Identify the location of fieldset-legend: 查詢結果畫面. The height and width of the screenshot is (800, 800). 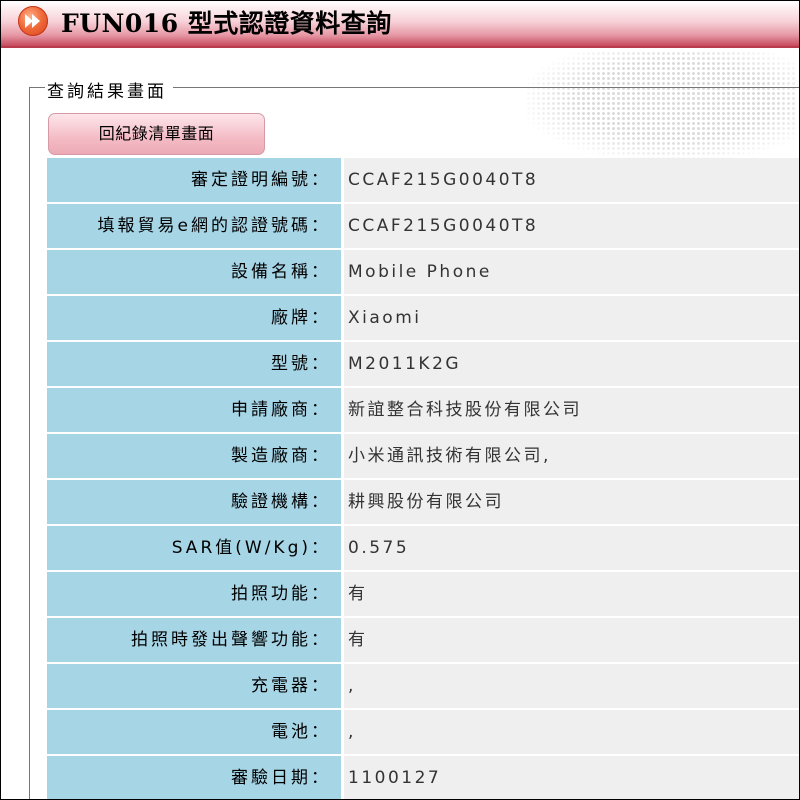
(109, 89).